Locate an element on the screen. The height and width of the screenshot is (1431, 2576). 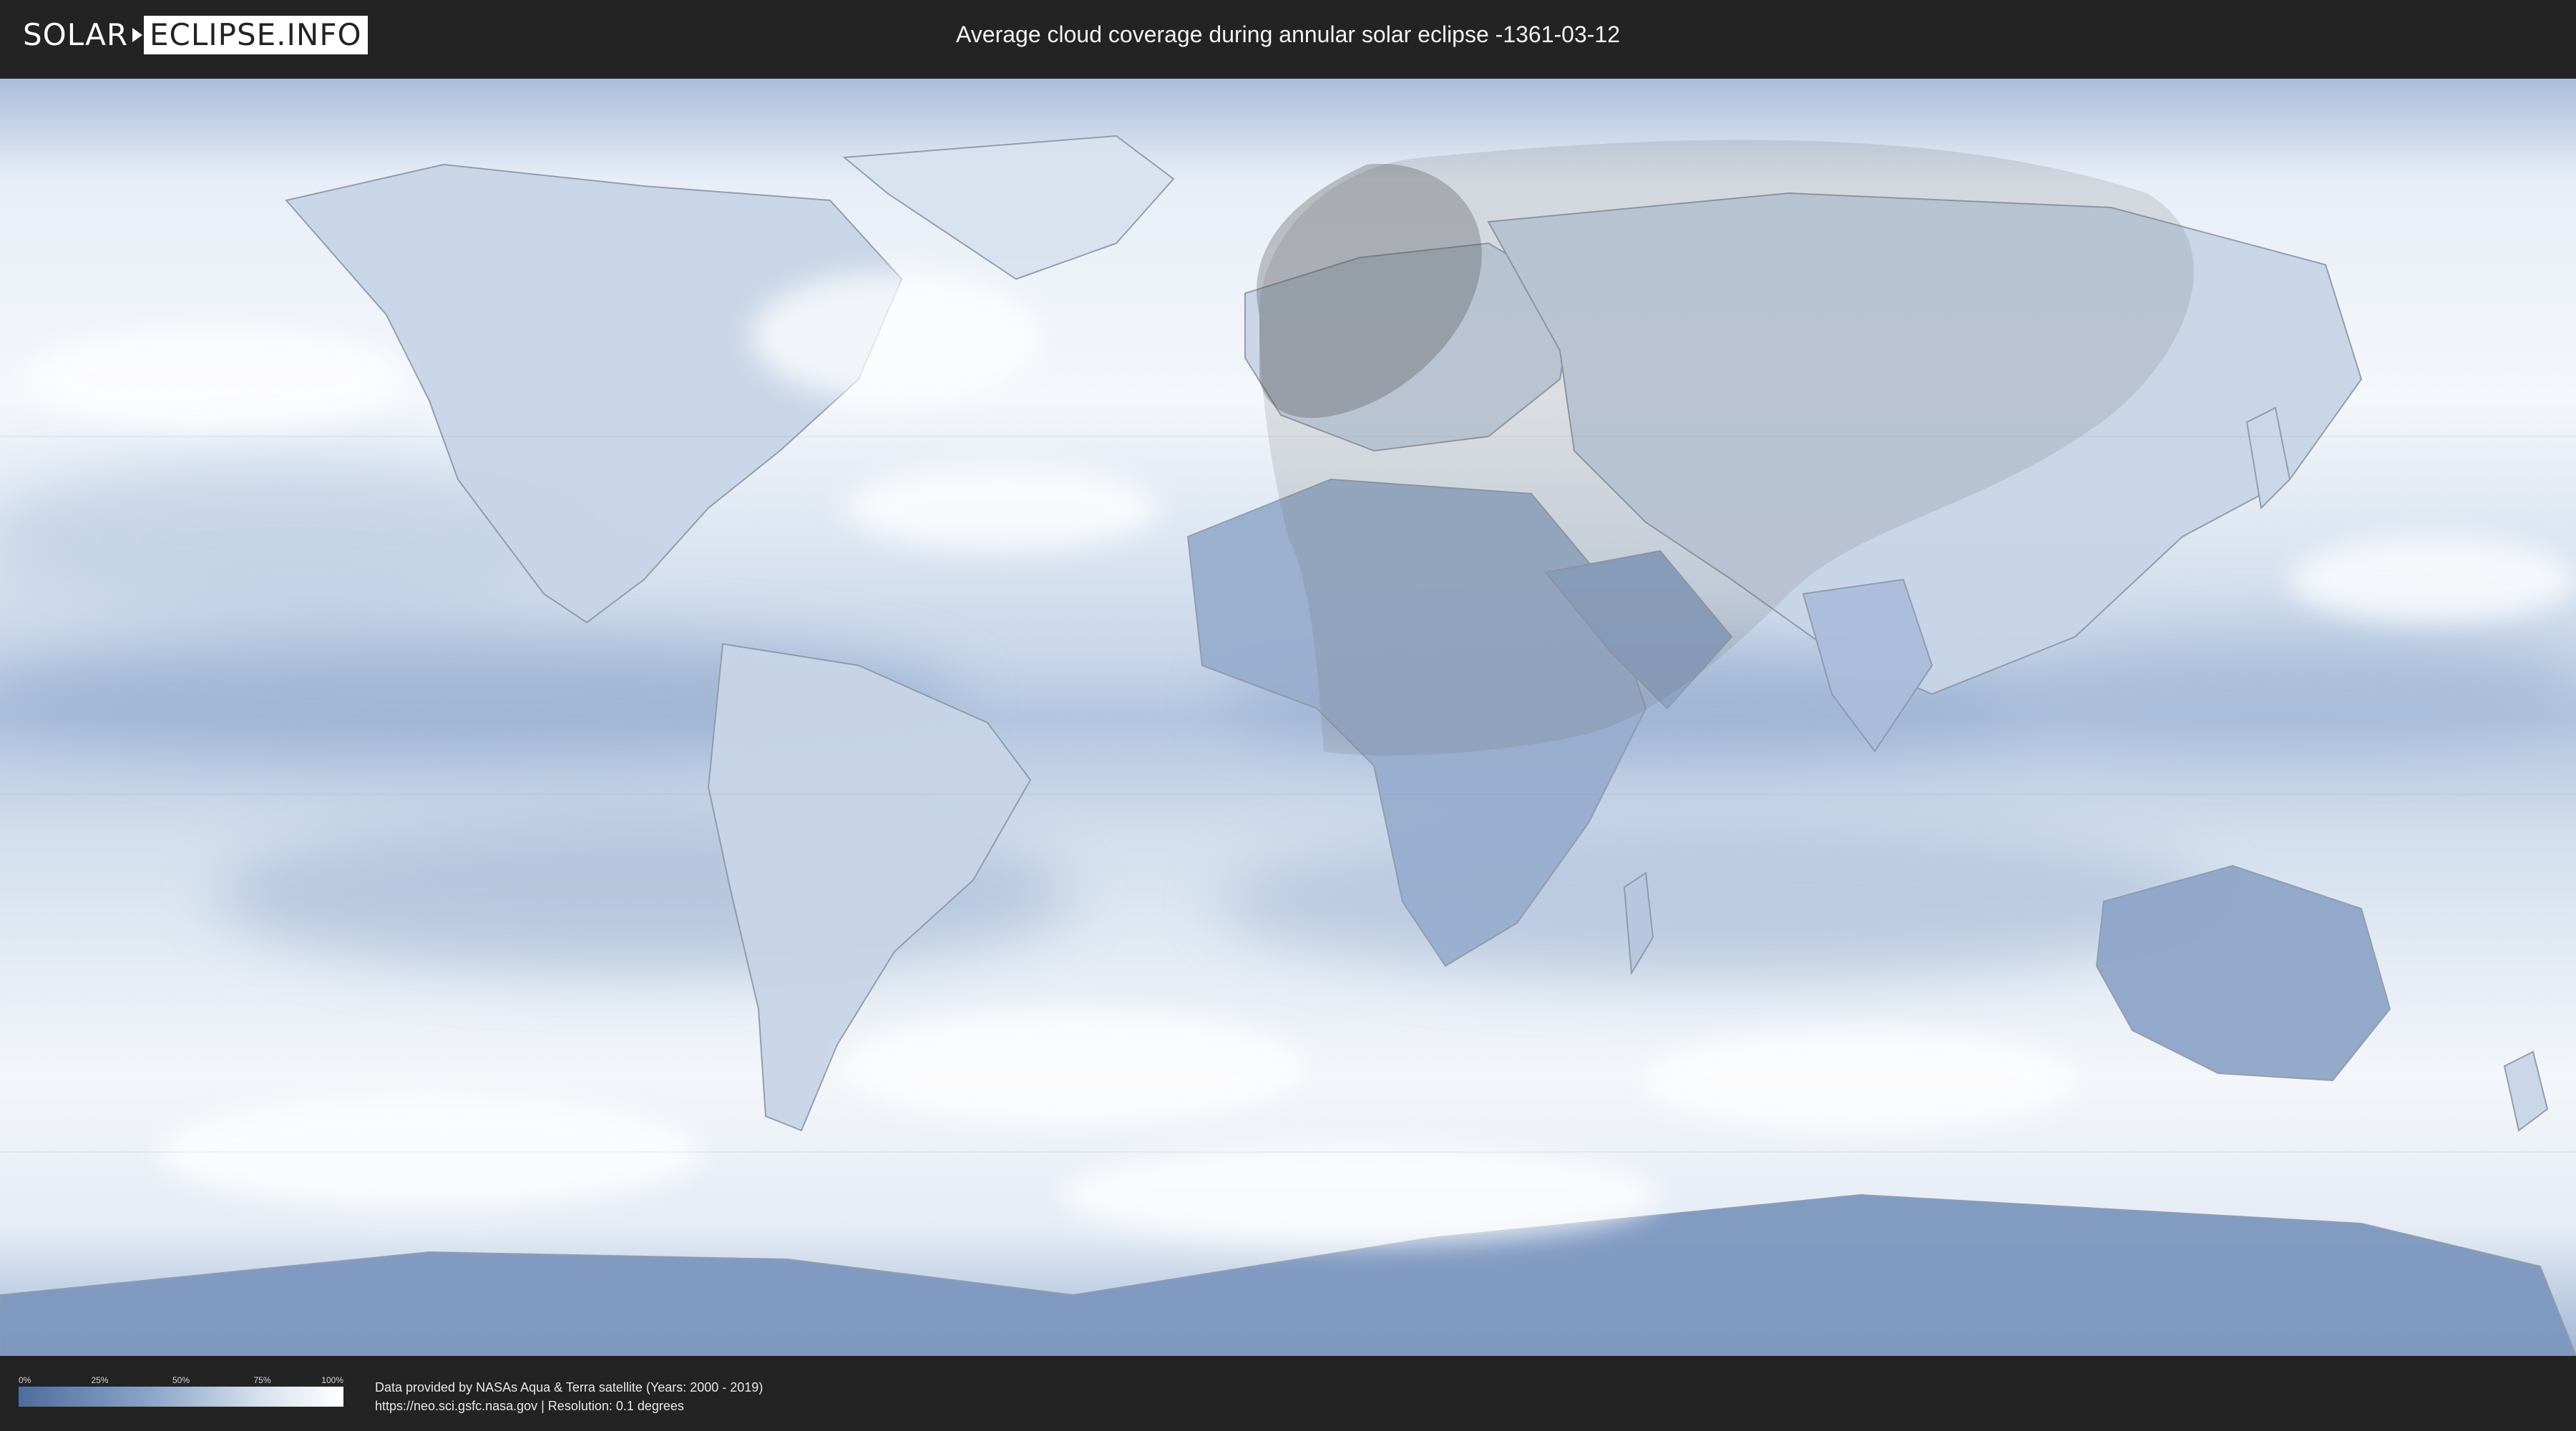
legend-ticks: 0% 25% 50% 75% 100% is located at coordinates (181, 1381).